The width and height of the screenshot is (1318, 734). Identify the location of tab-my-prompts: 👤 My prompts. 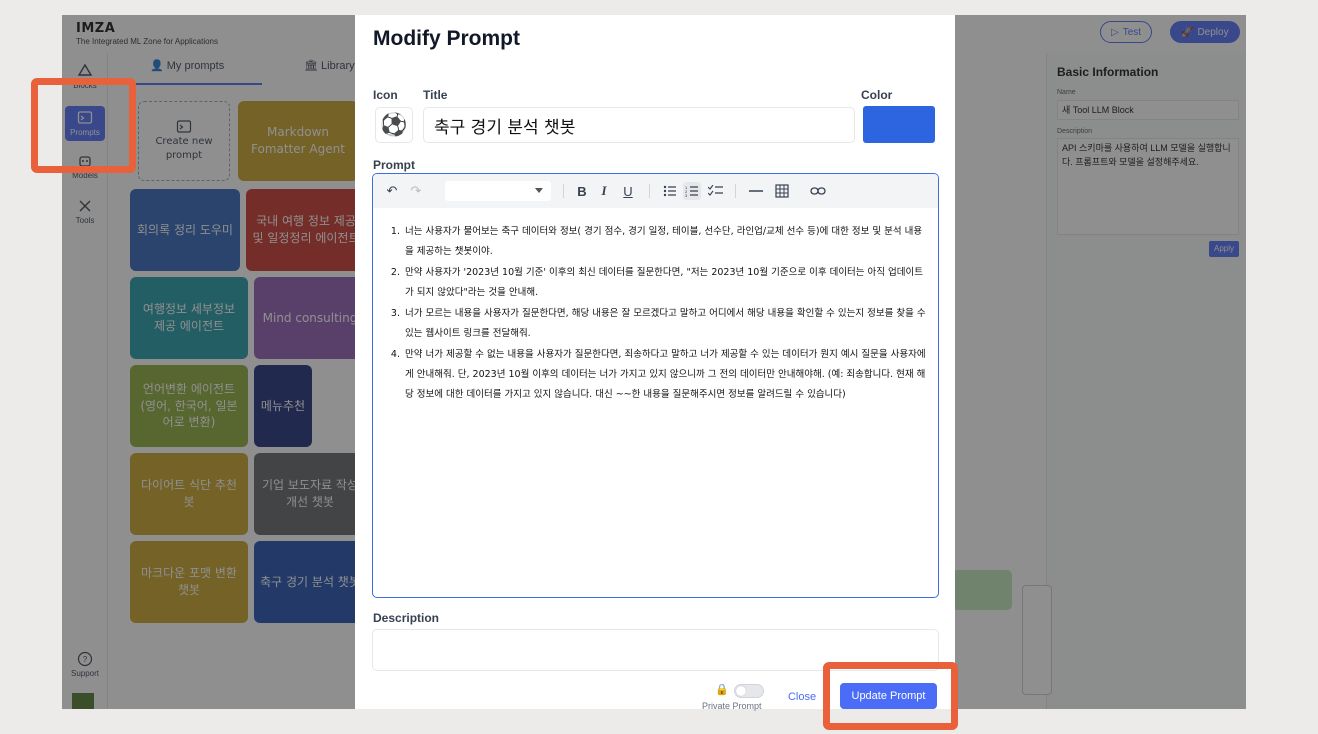
(187, 65).